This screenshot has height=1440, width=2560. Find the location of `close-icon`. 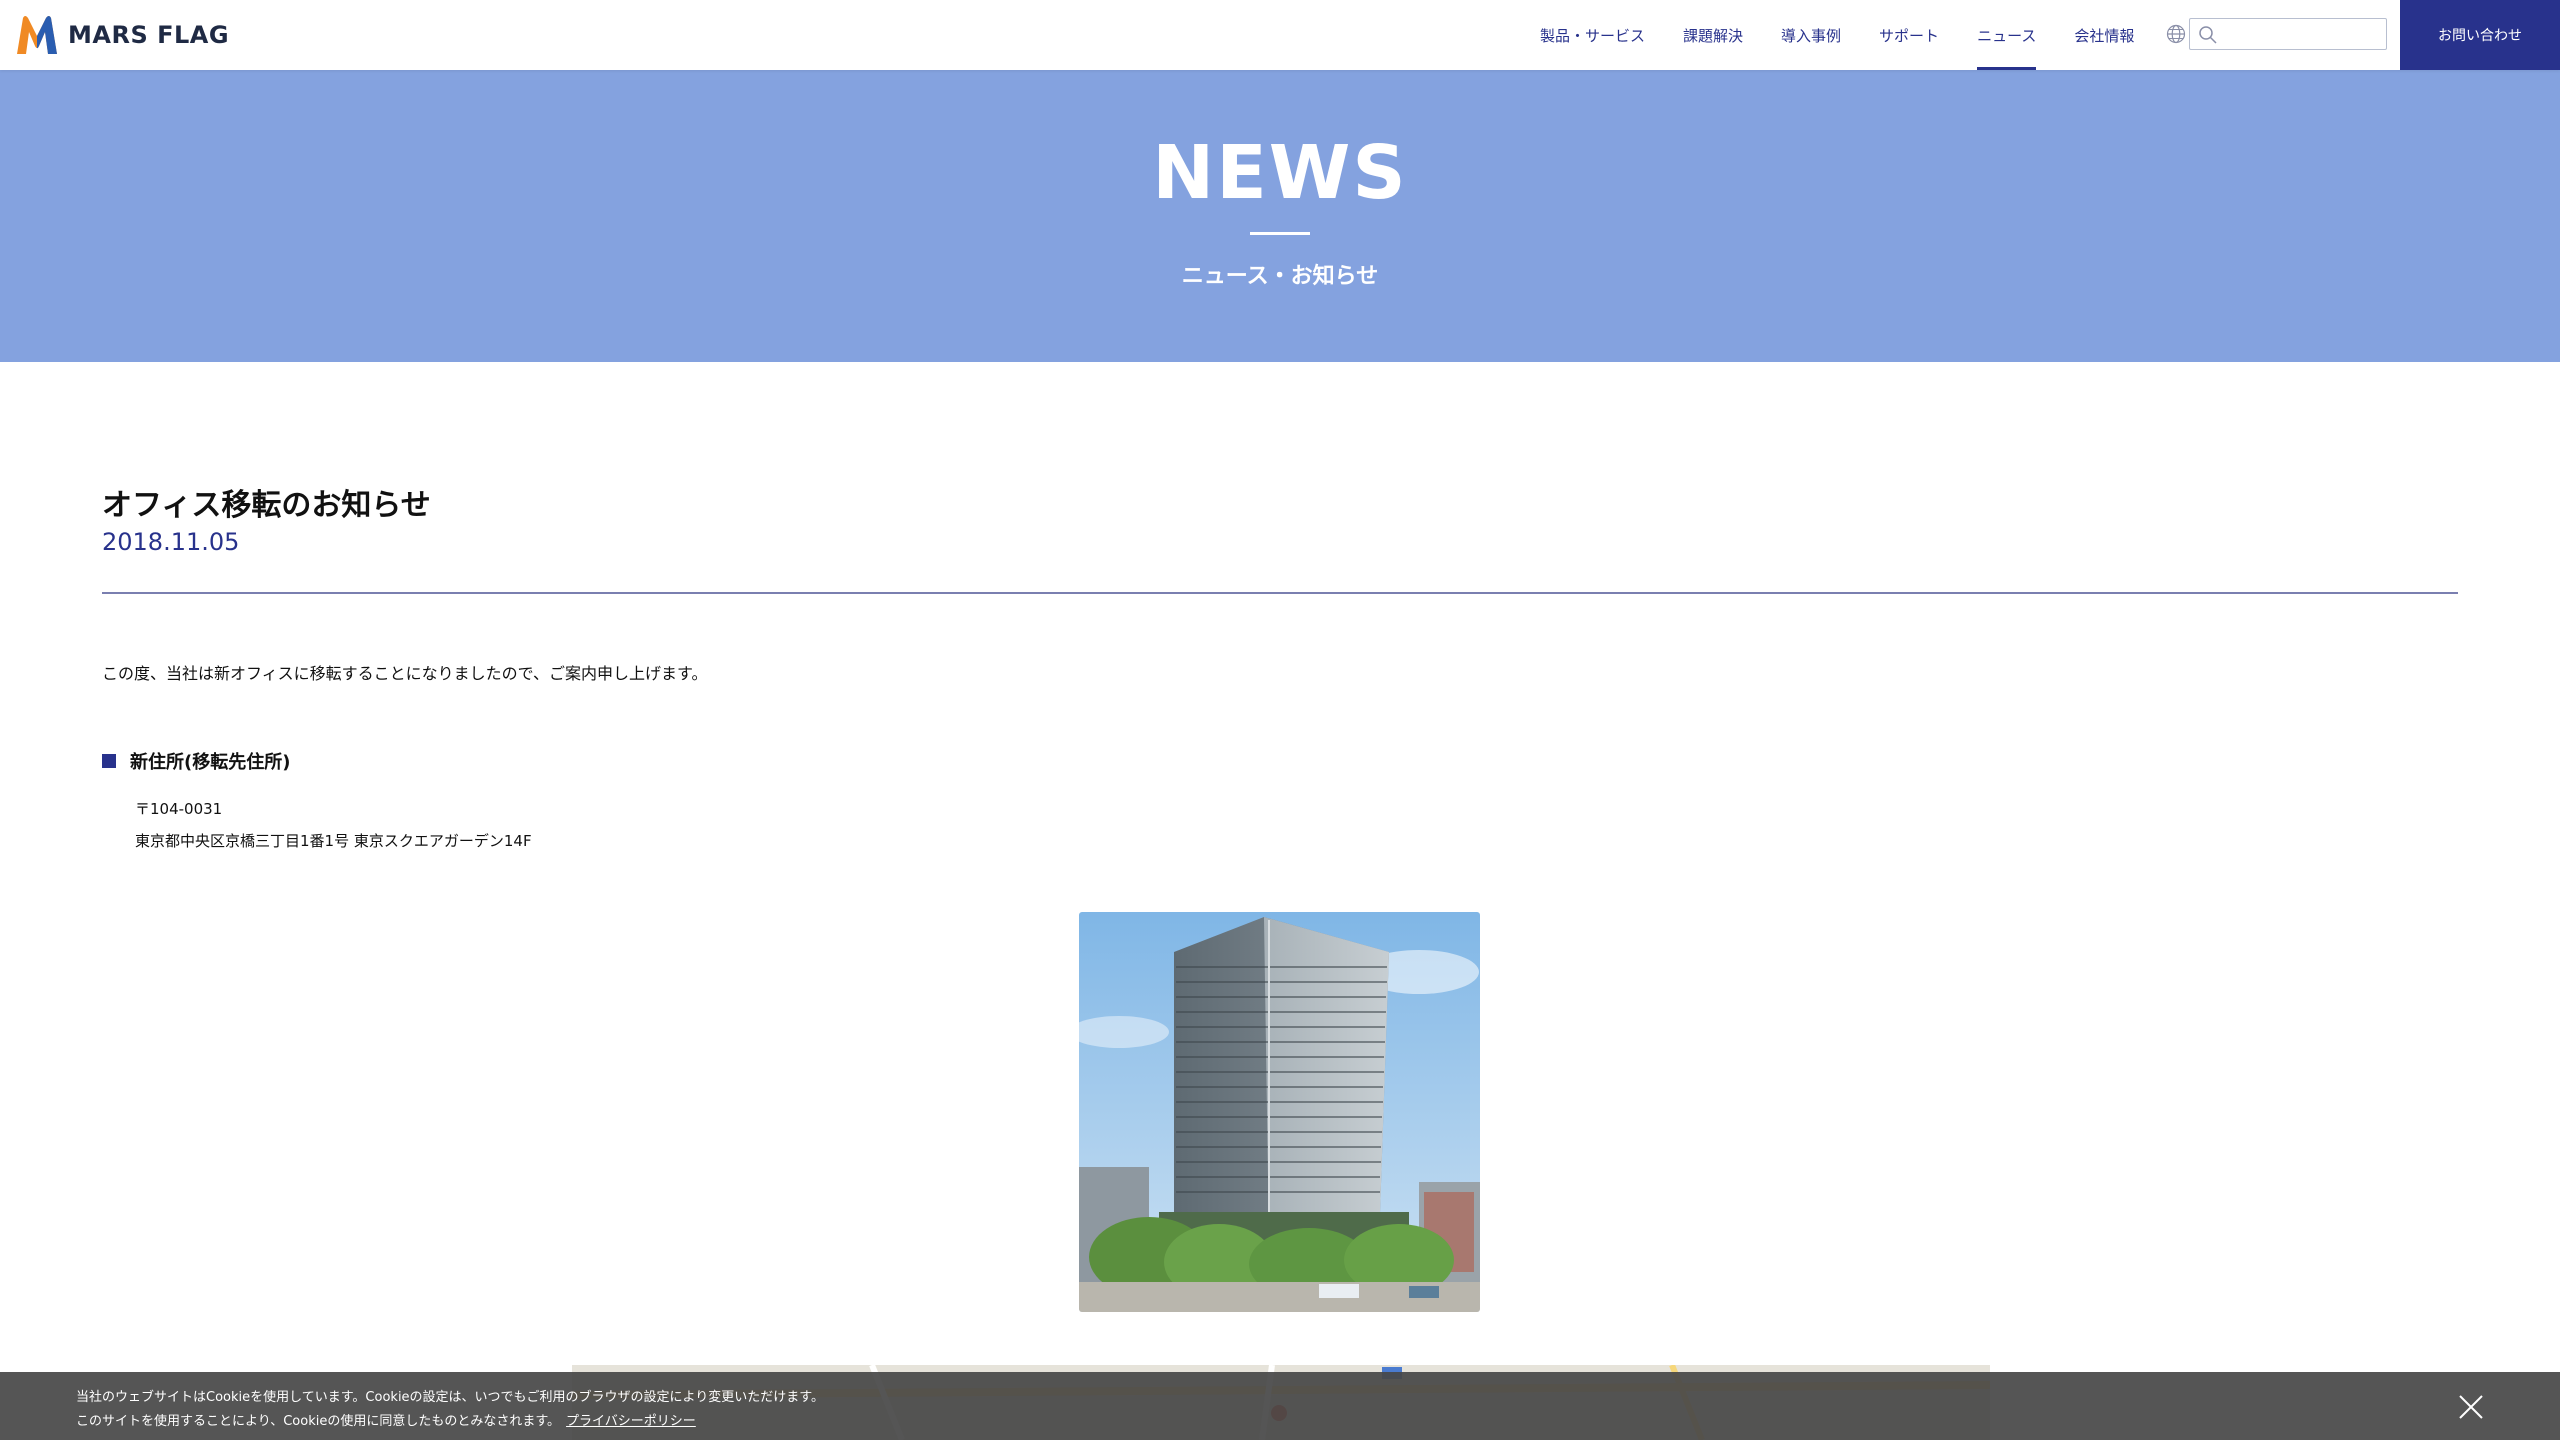

close-icon is located at coordinates (2471, 1407).